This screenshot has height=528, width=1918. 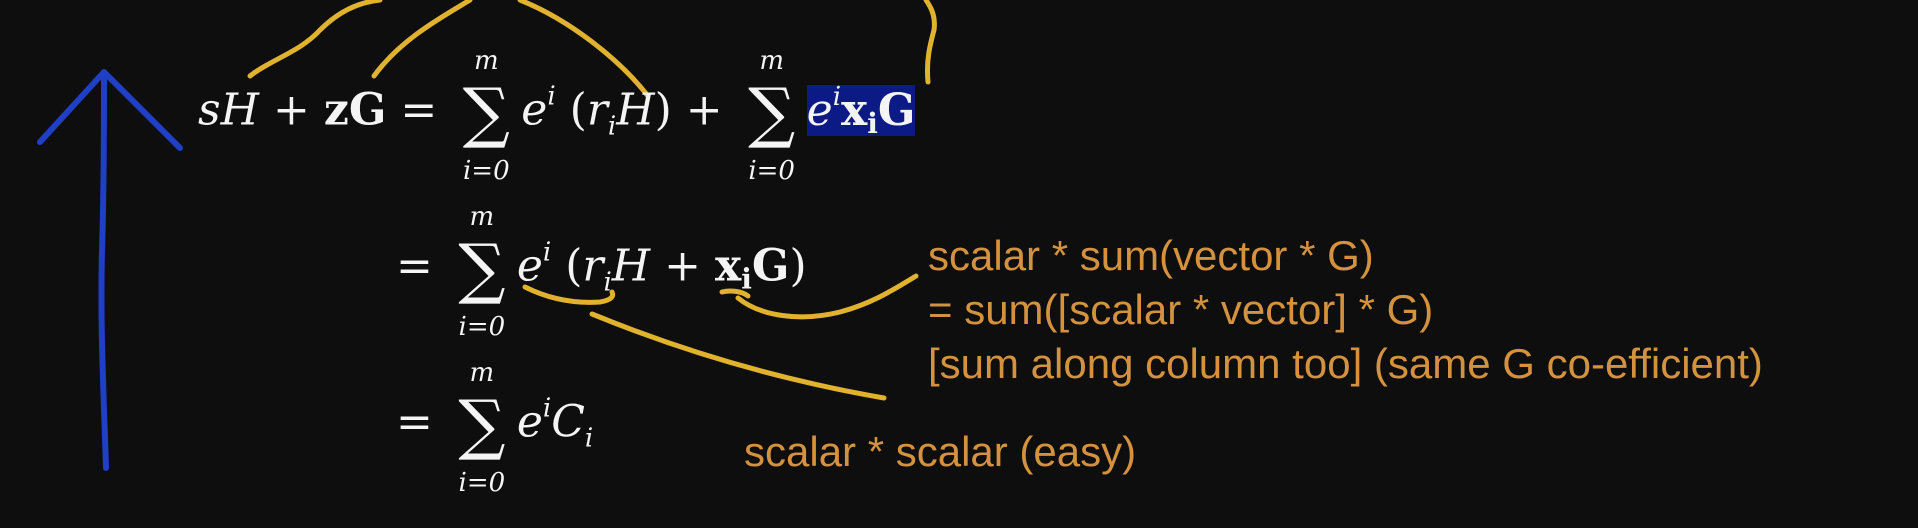 I want to click on blue-arrow-shaft, so click(x=103, y=271).